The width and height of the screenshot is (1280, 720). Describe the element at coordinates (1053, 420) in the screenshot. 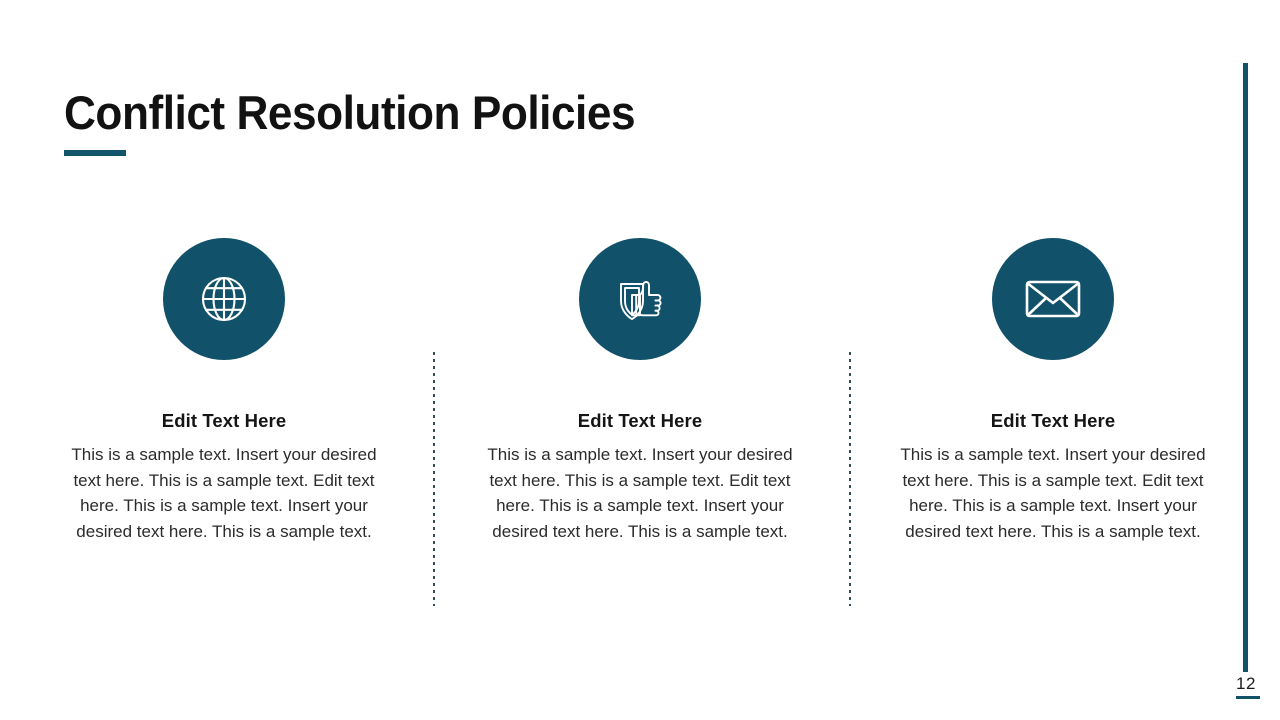

I see `column-3-heading: Edit Text Here` at that location.